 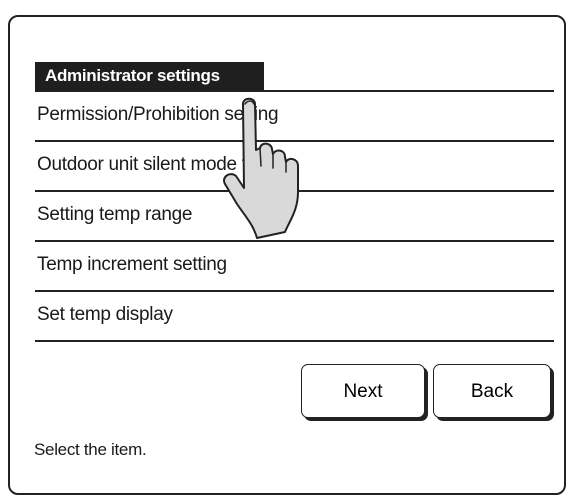 I want to click on menu-item-temp-increment: Temp increment setting, so click(x=294, y=267).